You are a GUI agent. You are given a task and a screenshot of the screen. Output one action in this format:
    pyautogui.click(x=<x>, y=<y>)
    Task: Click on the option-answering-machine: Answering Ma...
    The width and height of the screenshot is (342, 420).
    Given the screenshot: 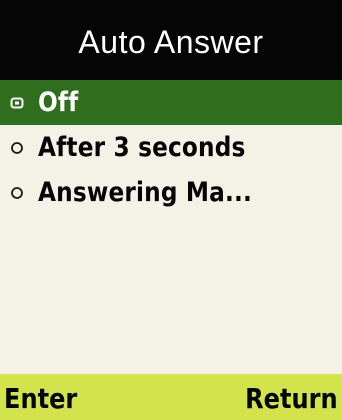 What is the action you would take?
    pyautogui.click(x=171, y=192)
    